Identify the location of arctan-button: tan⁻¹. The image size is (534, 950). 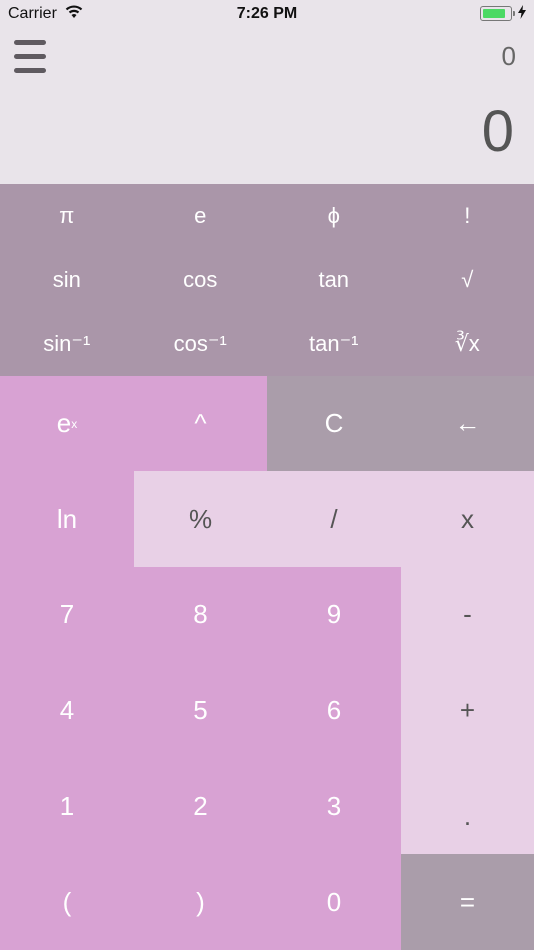
(334, 344).